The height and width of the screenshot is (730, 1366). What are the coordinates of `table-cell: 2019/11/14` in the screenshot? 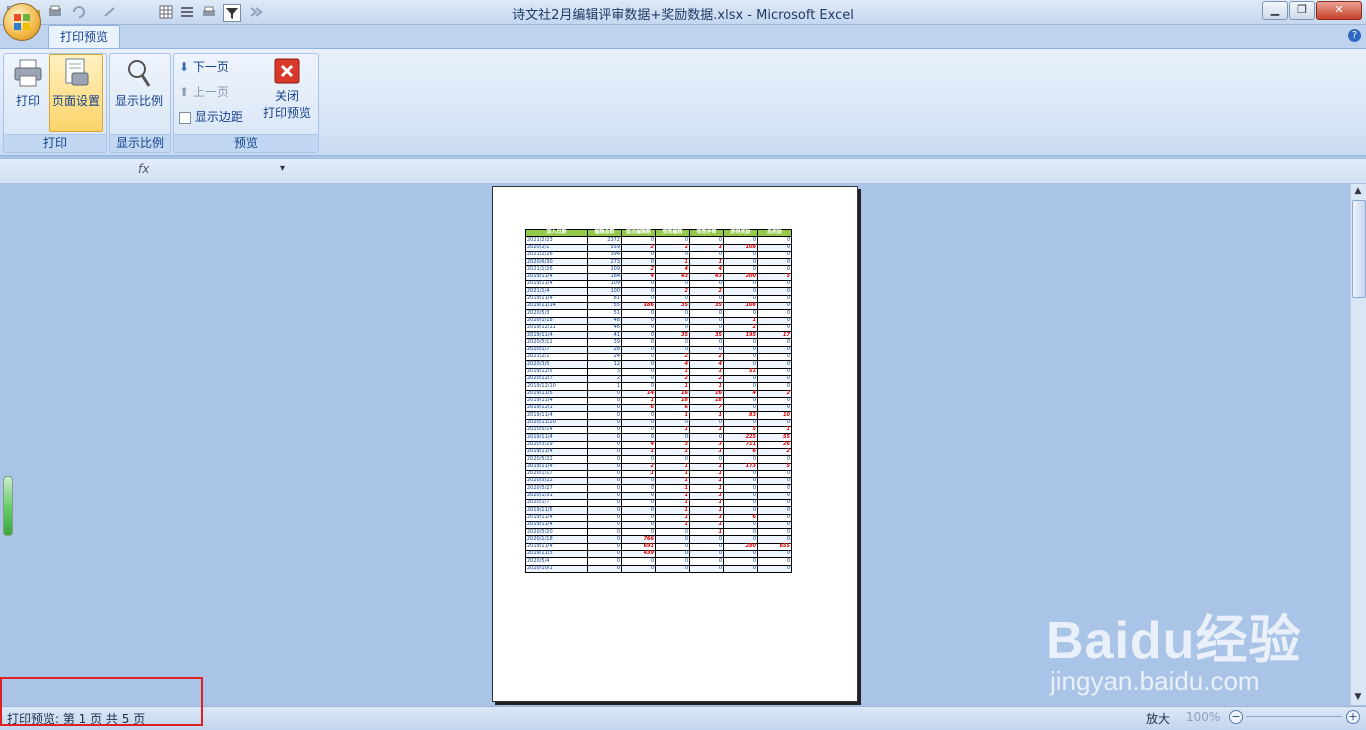 It's located at (556, 306).